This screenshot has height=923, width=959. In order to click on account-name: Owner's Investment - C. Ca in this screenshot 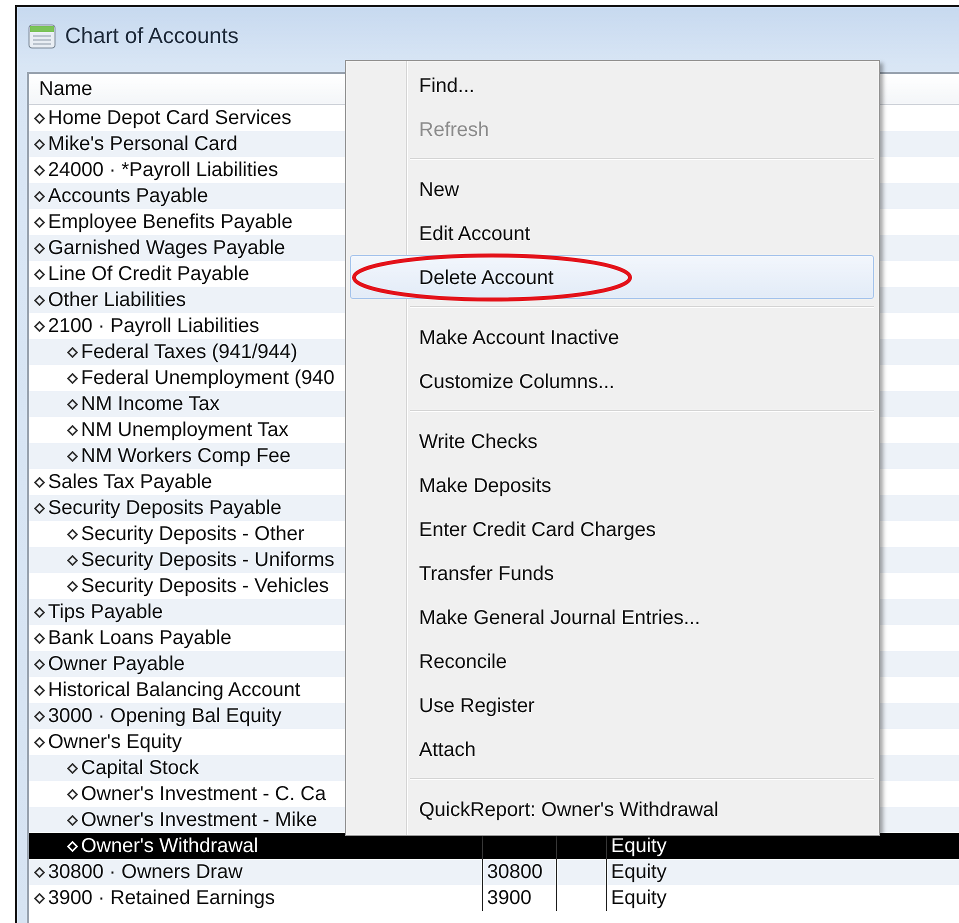, I will do `click(203, 794)`.